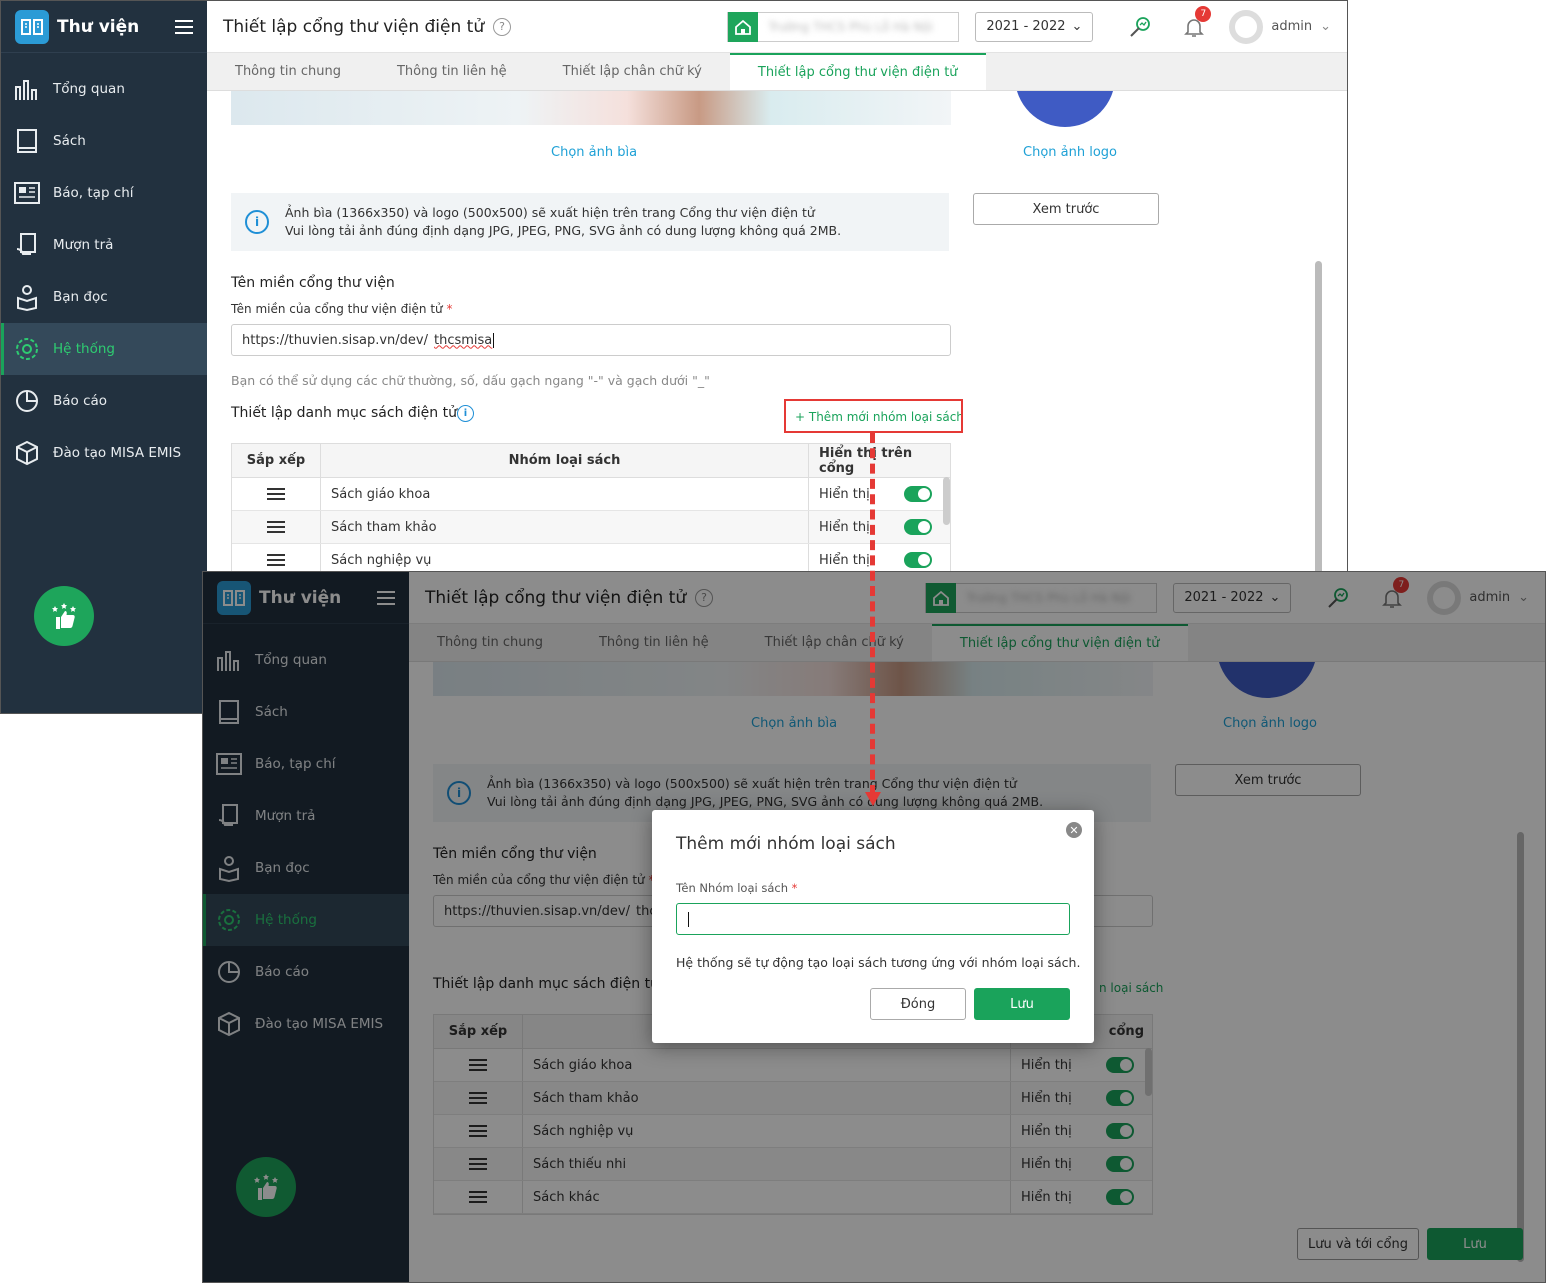  Describe the element at coordinates (465, 413) in the screenshot. I see `info-icon: i` at that location.